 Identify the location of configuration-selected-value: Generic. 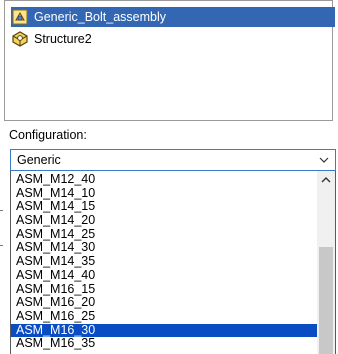
(39, 160).